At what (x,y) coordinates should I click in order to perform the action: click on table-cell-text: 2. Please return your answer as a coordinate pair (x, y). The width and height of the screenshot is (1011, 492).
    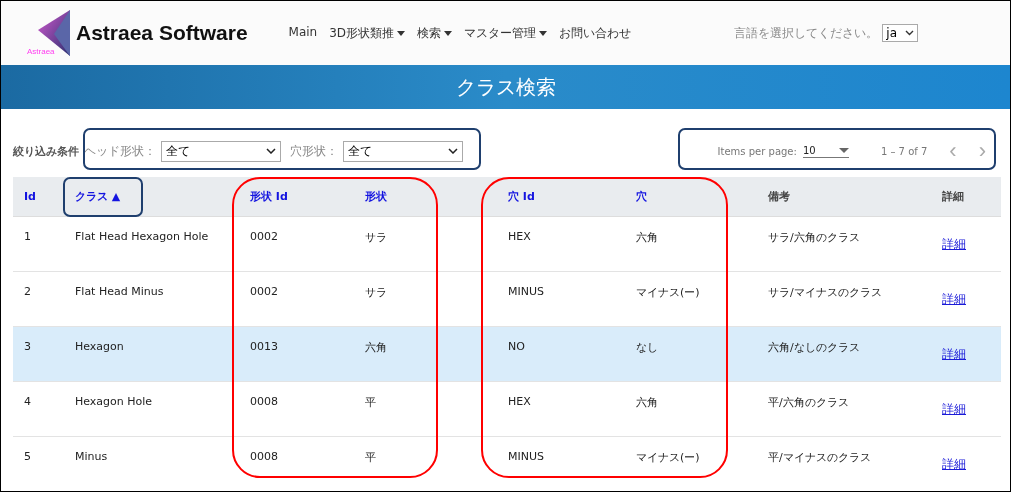
    Looking at the image, I should click on (27, 292).